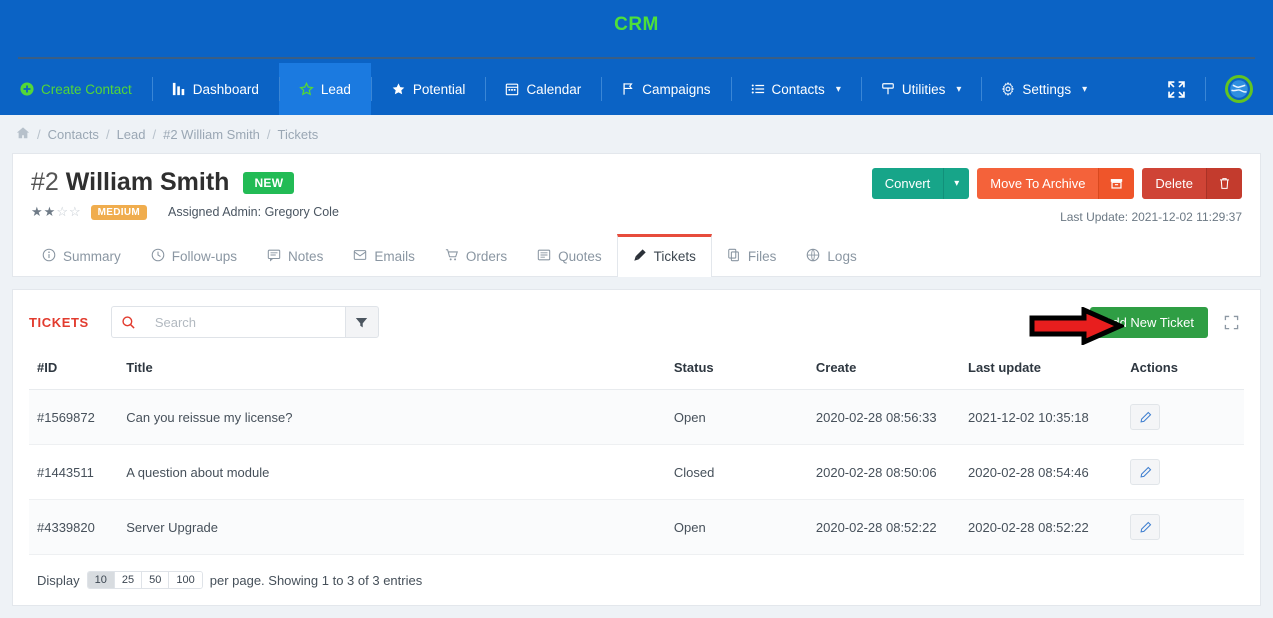 Image resolution: width=1273 pixels, height=618 pixels. I want to click on fullscreen-toggle, so click(1176, 89).